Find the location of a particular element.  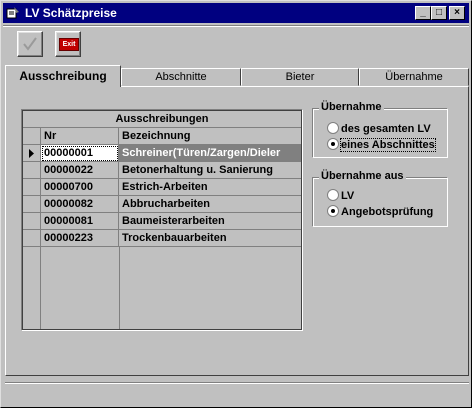

cell-bezeichnung: Baumeisterarbeiten is located at coordinates (210, 221).